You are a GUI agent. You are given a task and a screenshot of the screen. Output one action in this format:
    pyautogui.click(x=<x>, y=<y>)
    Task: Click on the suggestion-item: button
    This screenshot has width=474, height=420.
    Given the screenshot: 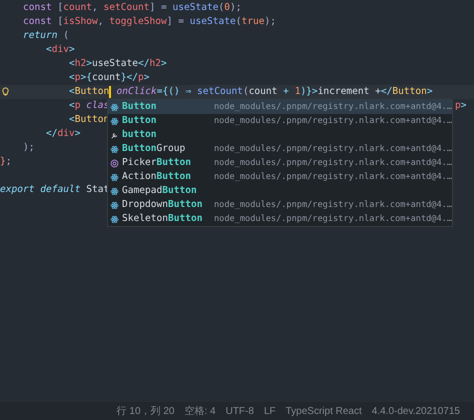 What is the action you would take?
    pyautogui.click(x=280, y=135)
    